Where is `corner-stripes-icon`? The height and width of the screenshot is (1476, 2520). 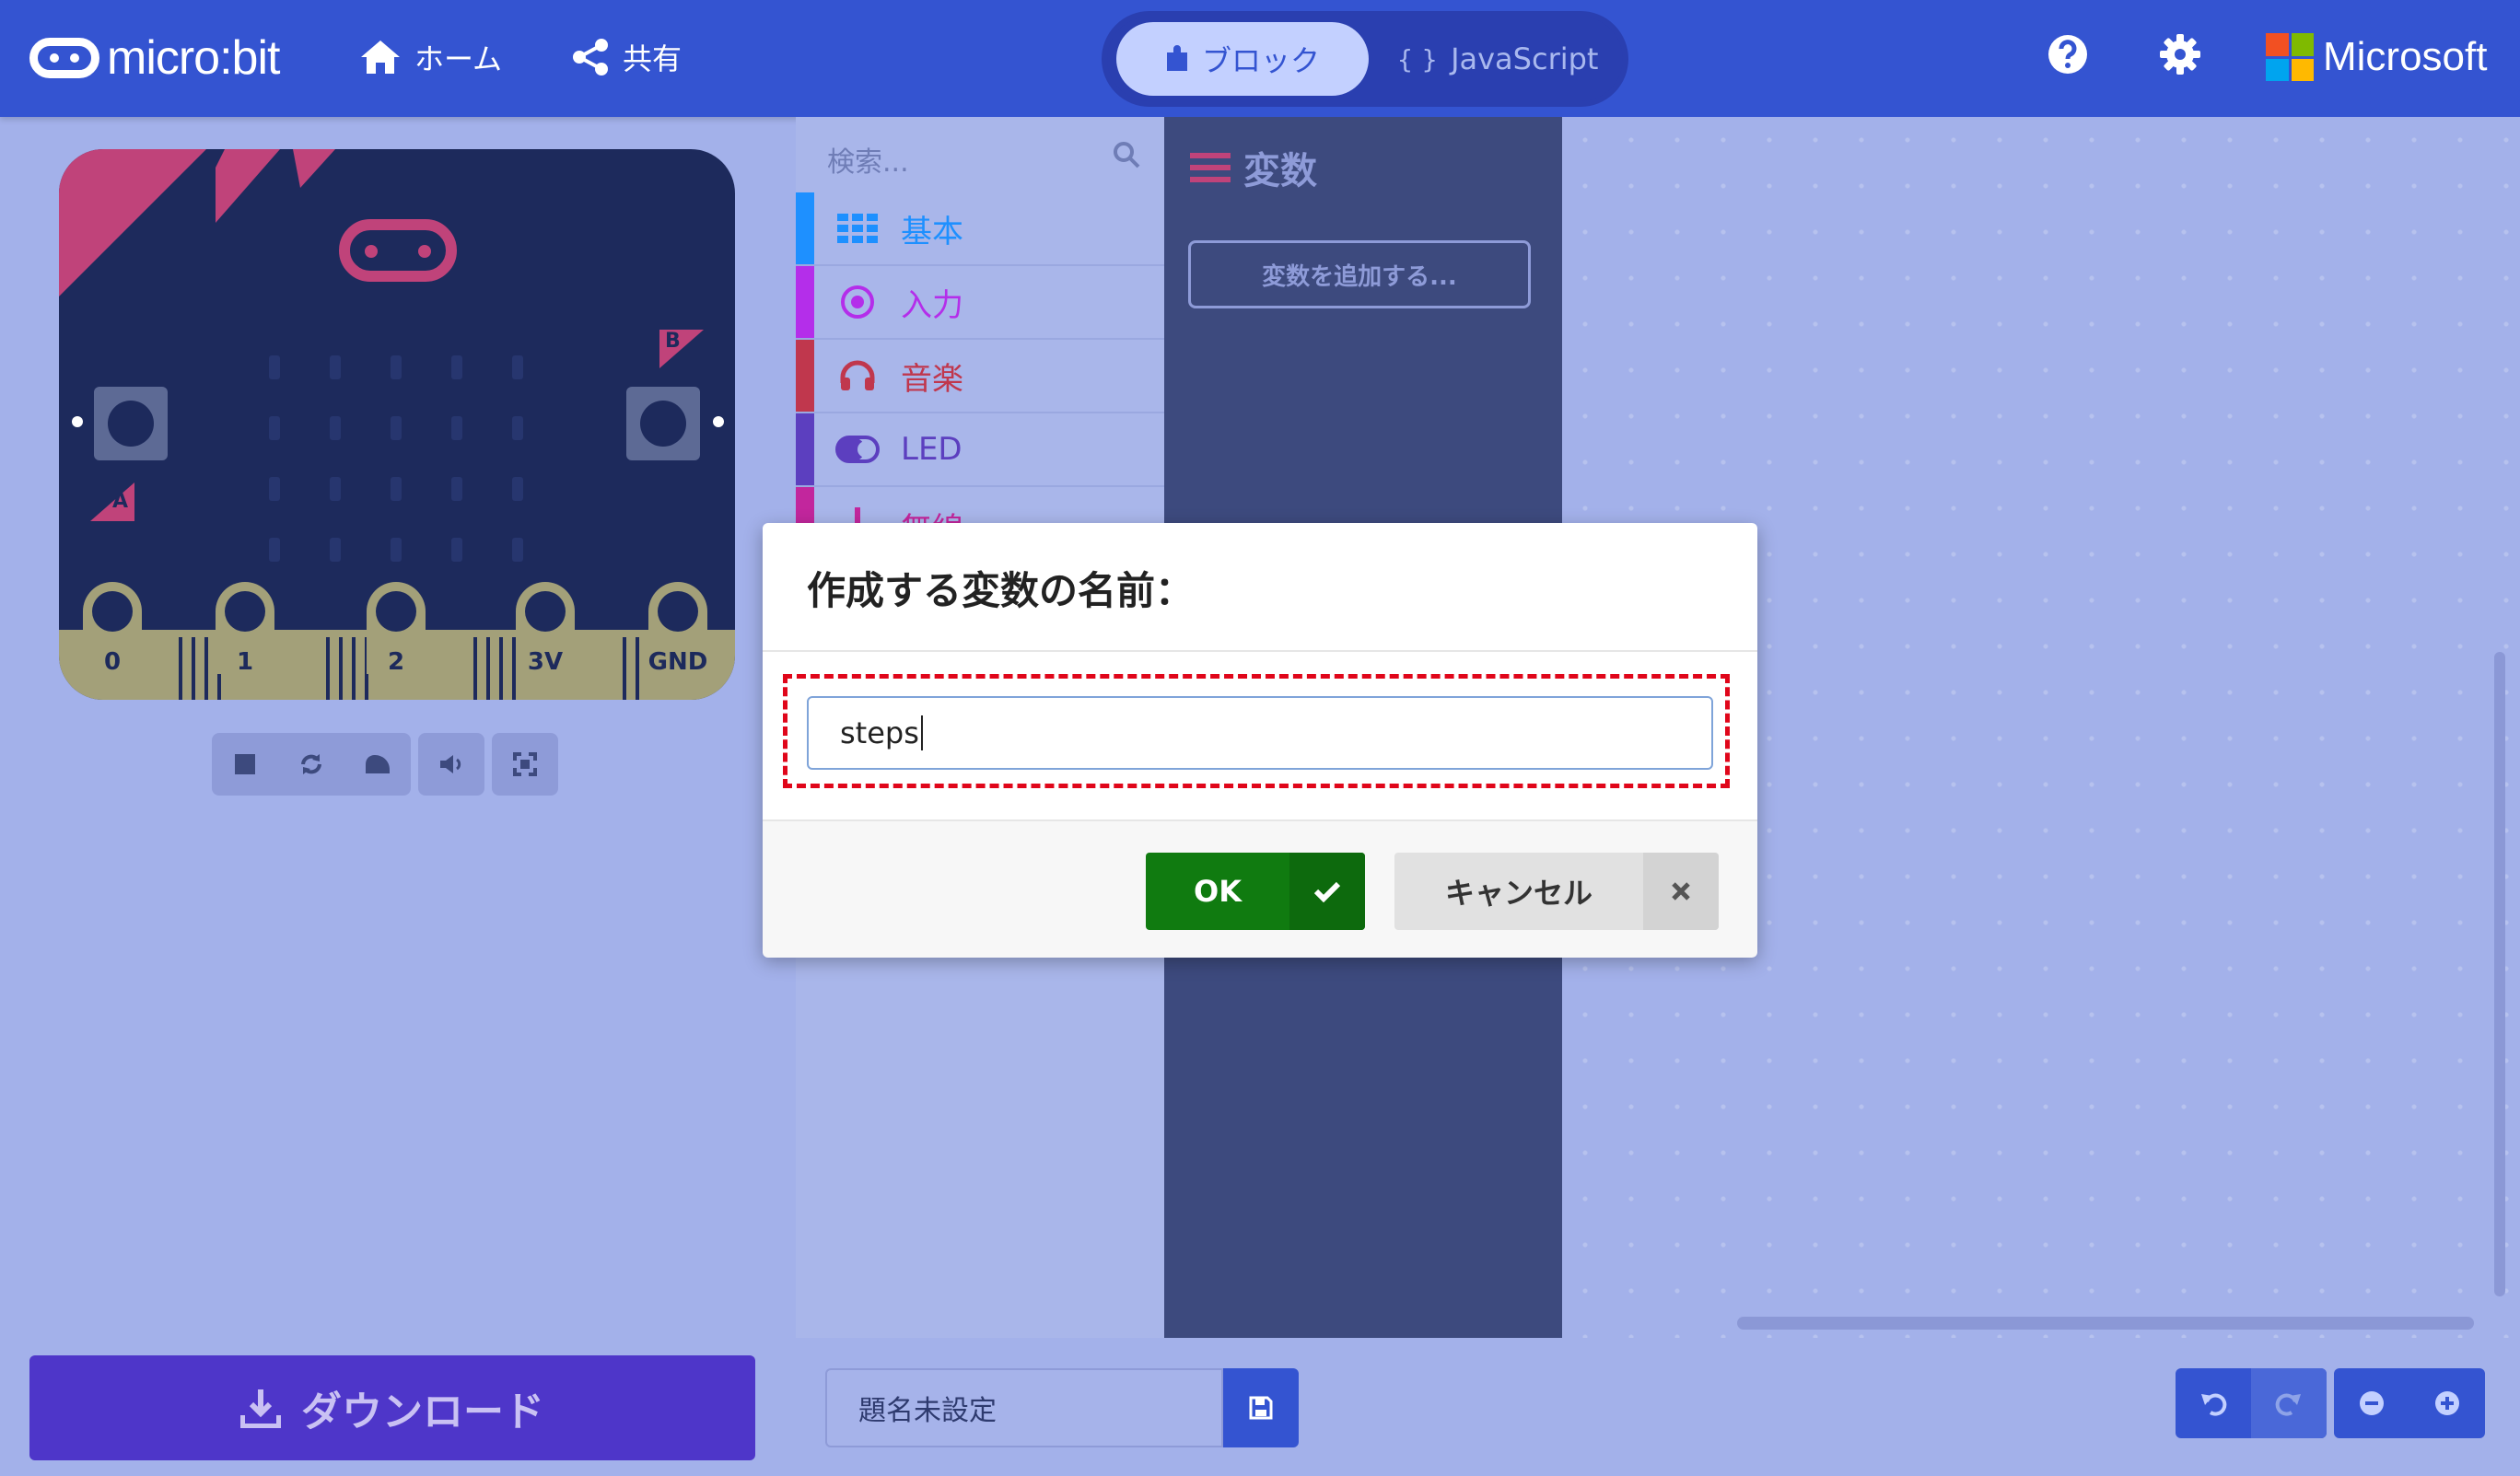
corner-stripes-icon is located at coordinates (197, 222).